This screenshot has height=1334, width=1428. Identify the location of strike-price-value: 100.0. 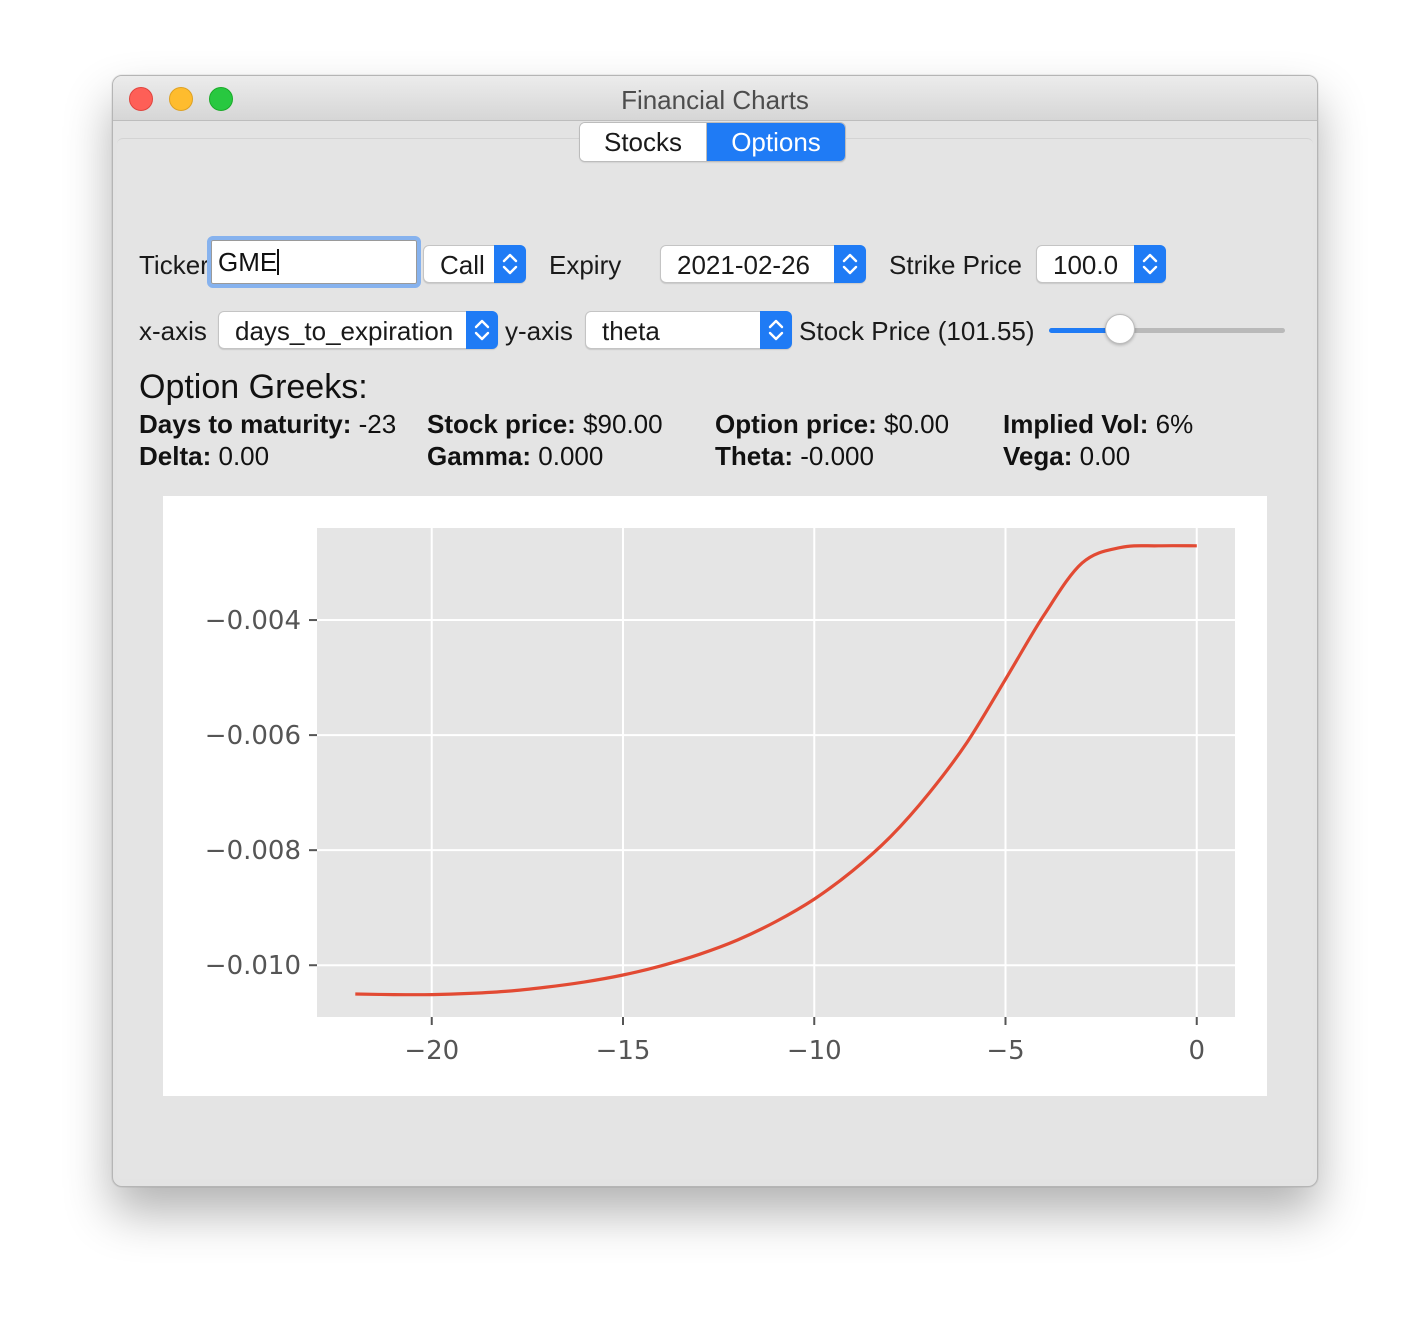
(1086, 265).